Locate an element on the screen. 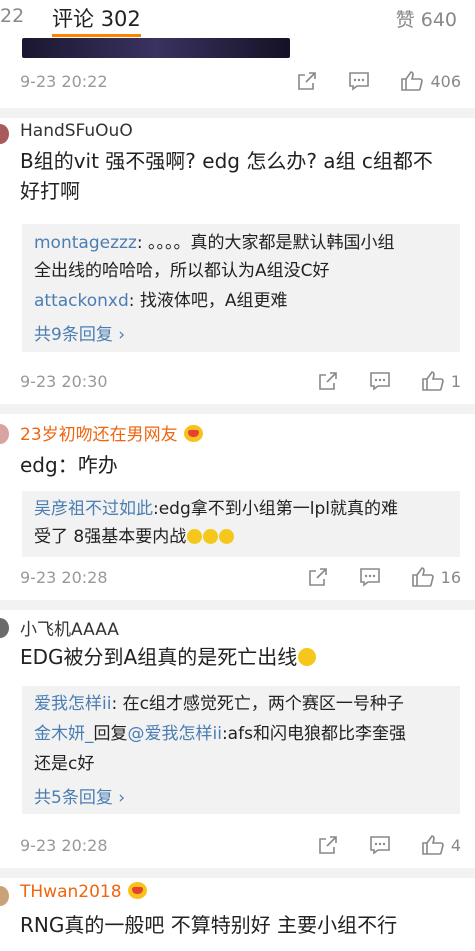 The height and width of the screenshot is (951, 475). tab-reposts-count: 22 is located at coordinates (12, 16).